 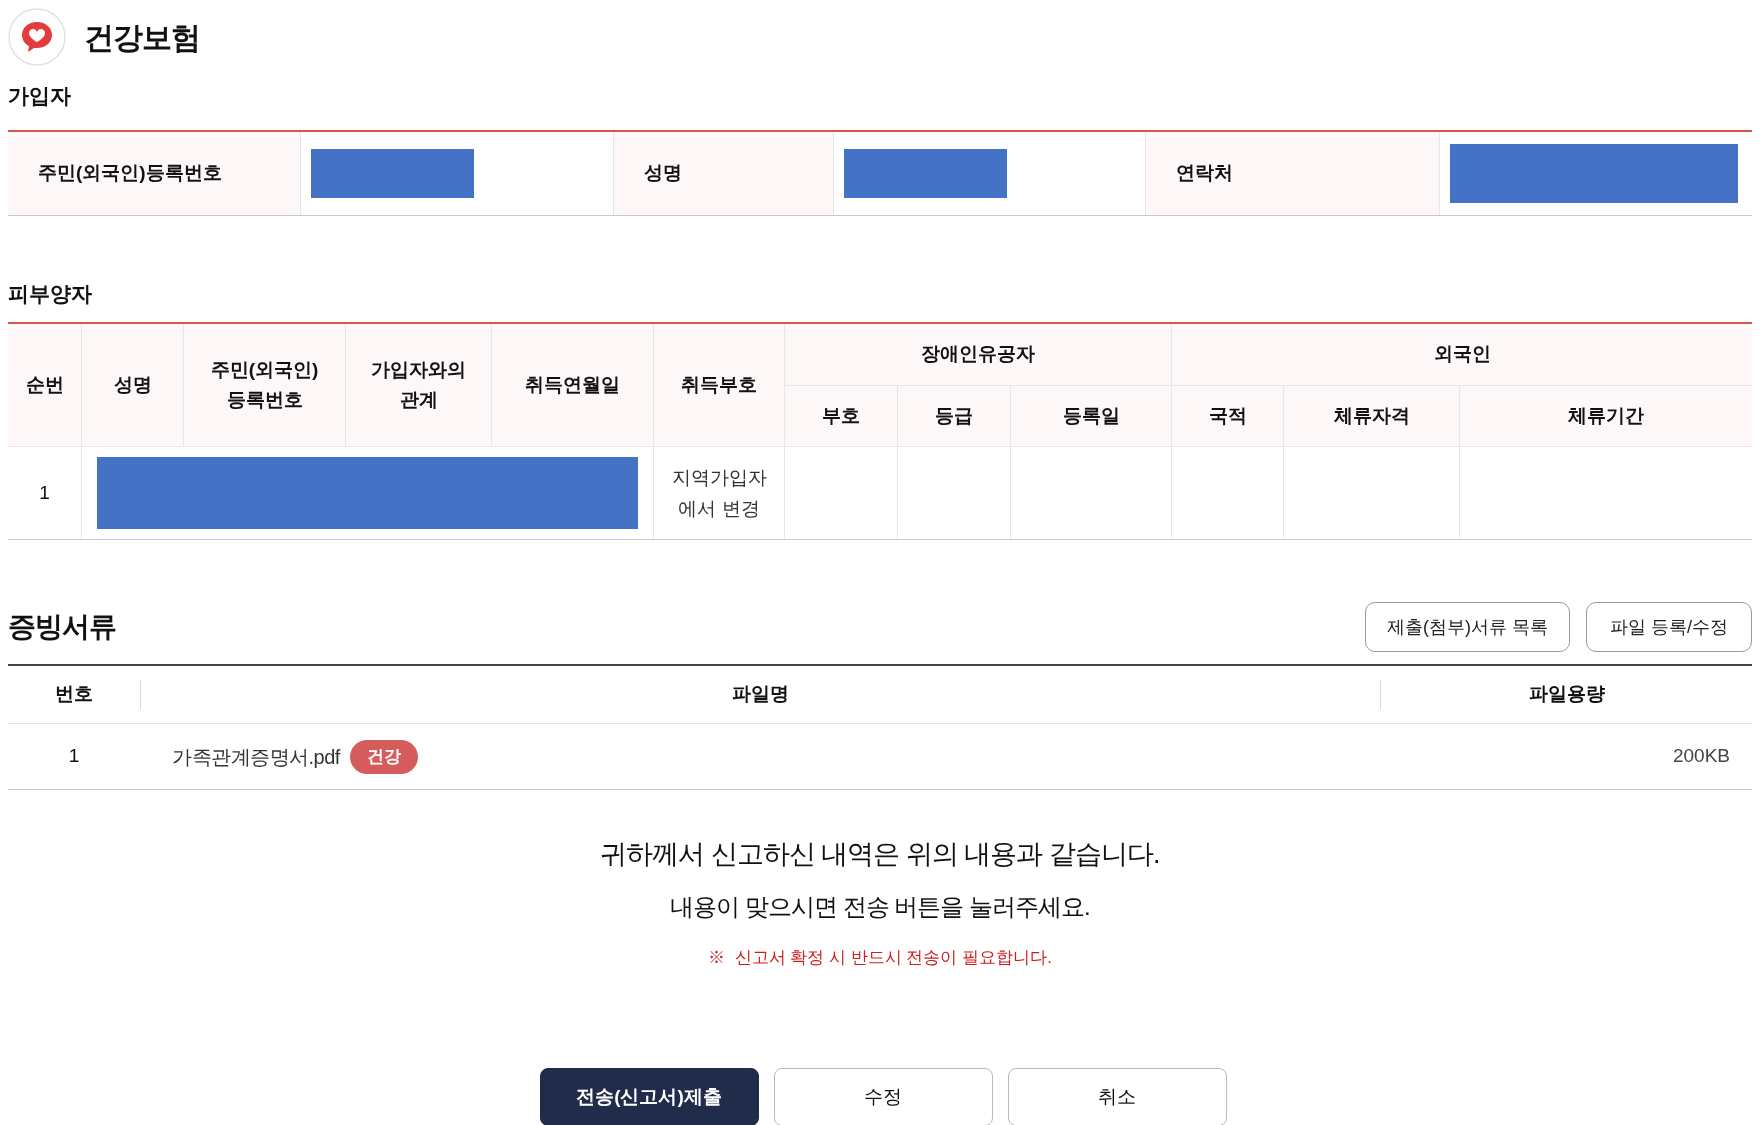 I want to click on warning-text: ※ 신고서 확정 시 반드시 전송이 필요합니다., so click(x=880, y=957).